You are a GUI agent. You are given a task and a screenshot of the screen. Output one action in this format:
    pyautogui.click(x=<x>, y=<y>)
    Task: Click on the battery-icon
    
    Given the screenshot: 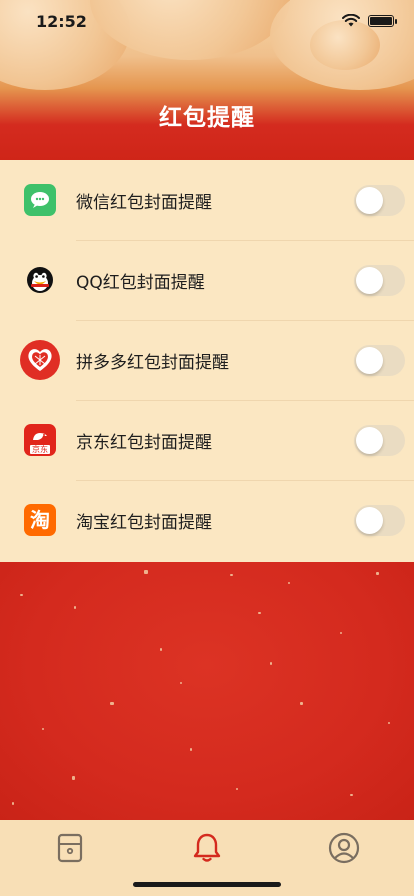 What is the action you would take?
    pyautogui.click(x=382, y=20)
    